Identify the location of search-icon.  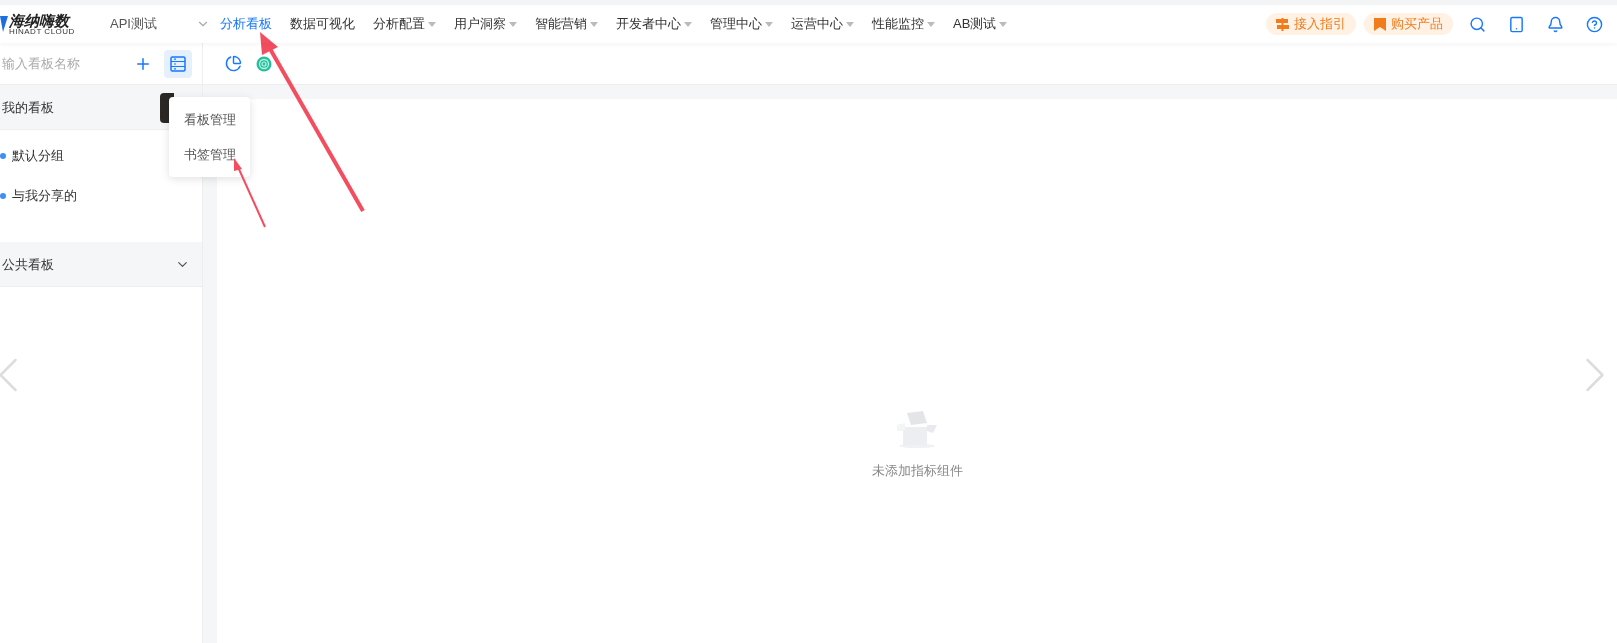
(1477, 24).